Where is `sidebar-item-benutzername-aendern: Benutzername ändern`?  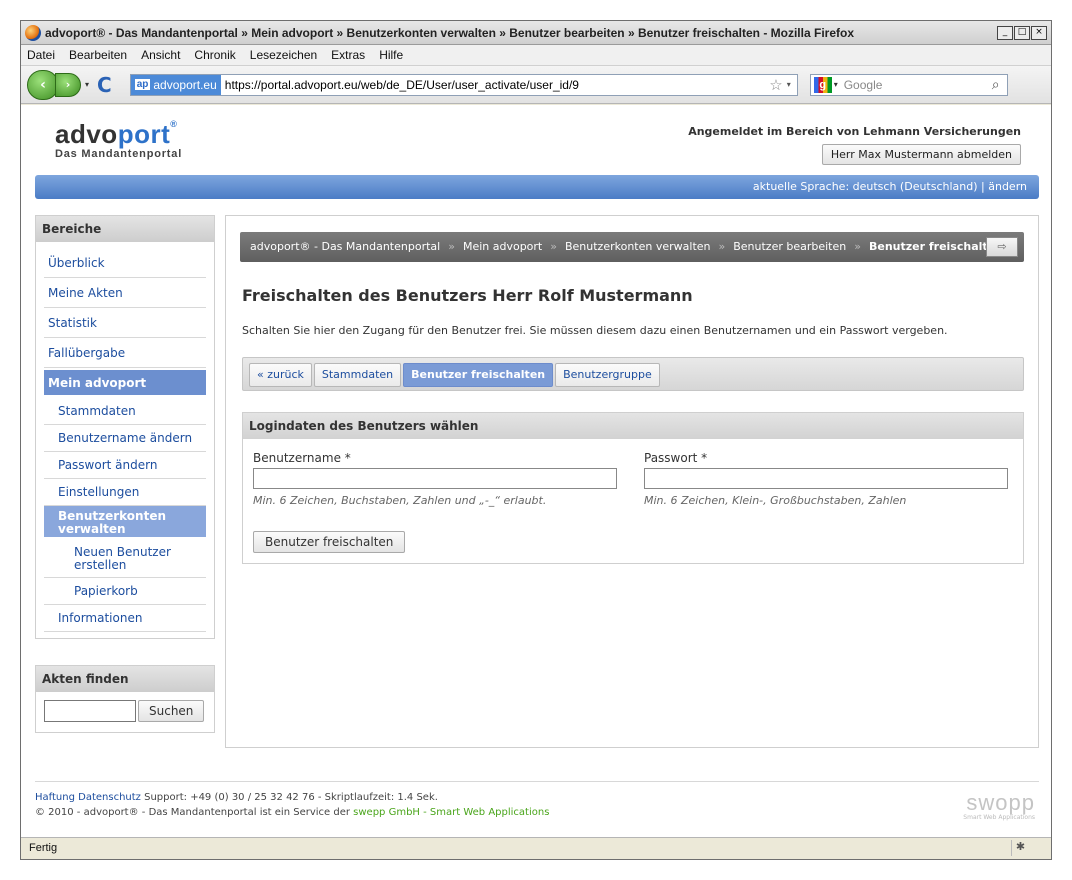 sidebar-item-benutzername-aendern: Benutzername ändern is located at coordinates (125, 438).